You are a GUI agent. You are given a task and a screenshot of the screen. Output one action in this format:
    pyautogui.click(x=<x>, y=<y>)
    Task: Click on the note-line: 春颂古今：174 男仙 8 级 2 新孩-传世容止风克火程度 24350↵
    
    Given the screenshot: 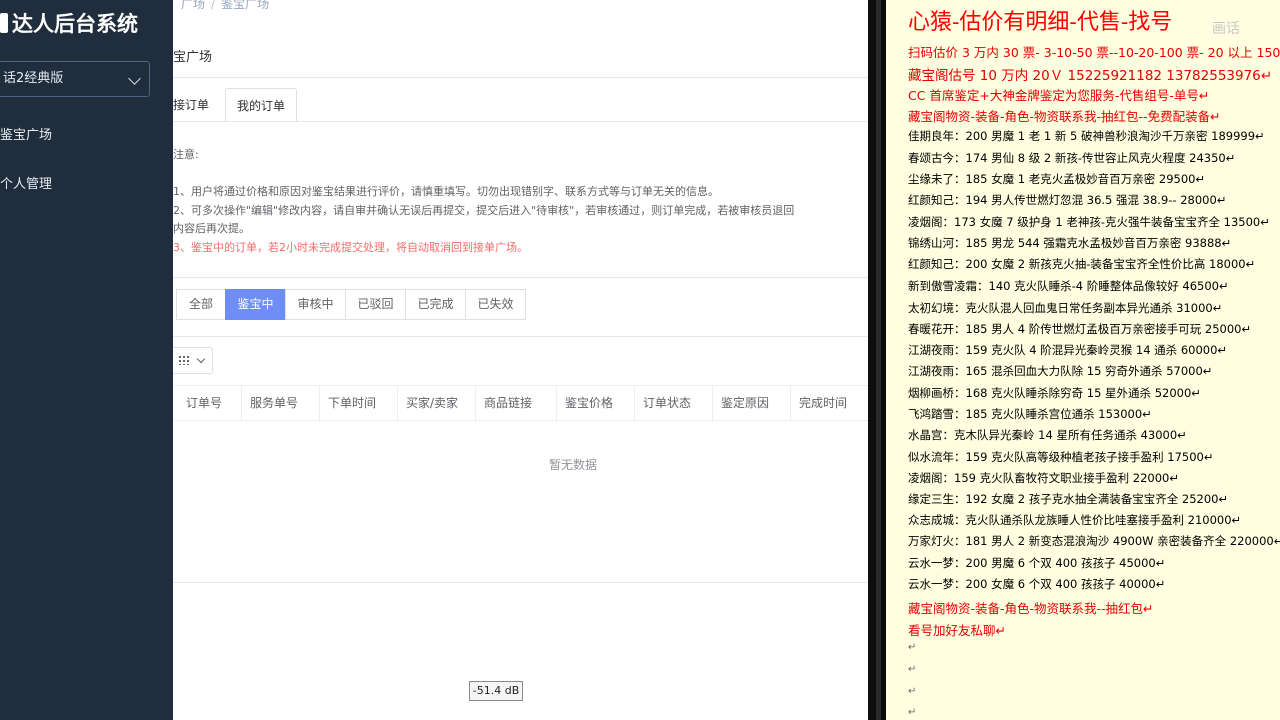 What is the action you would take?
    pyautogui.click(x=1072, y=158)
    